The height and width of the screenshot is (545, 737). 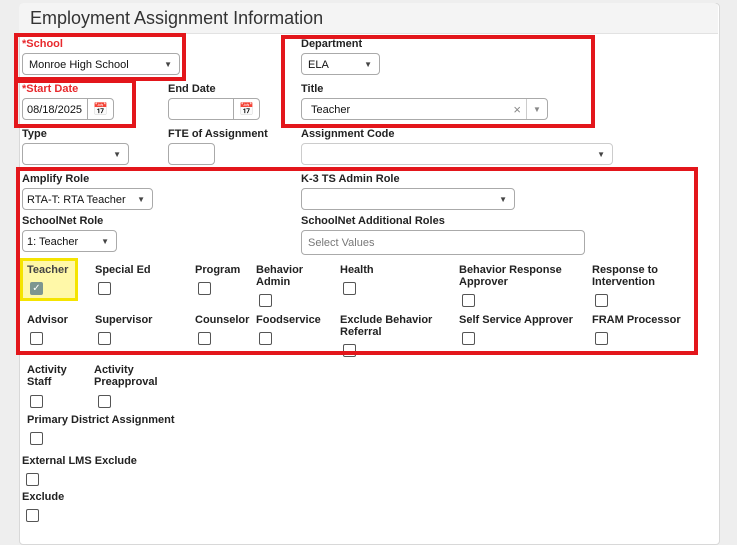 I want to click on external-lms-label: External LMS Exclude, so click(x=79, y=461).